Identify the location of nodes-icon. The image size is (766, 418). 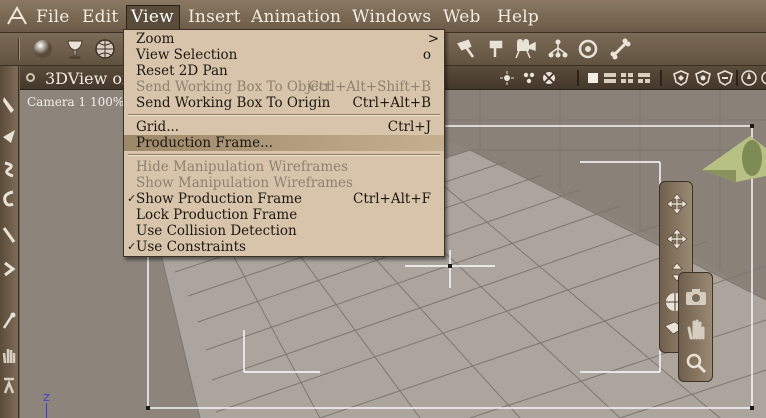
(558, 49).